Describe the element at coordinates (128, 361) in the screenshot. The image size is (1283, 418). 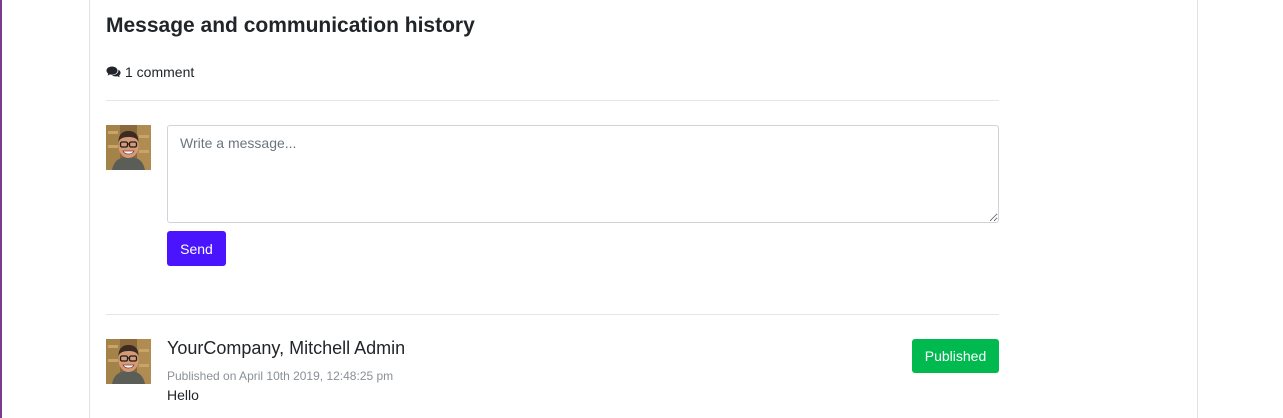
I see `message-avatar` at that location.